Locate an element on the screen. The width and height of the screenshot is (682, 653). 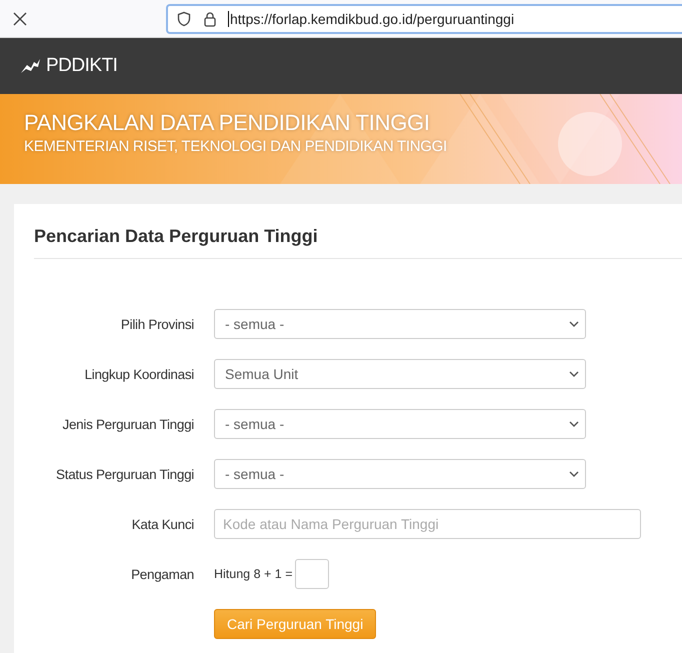
dropdown: Semua Unit is located at coordinates (400, 374).